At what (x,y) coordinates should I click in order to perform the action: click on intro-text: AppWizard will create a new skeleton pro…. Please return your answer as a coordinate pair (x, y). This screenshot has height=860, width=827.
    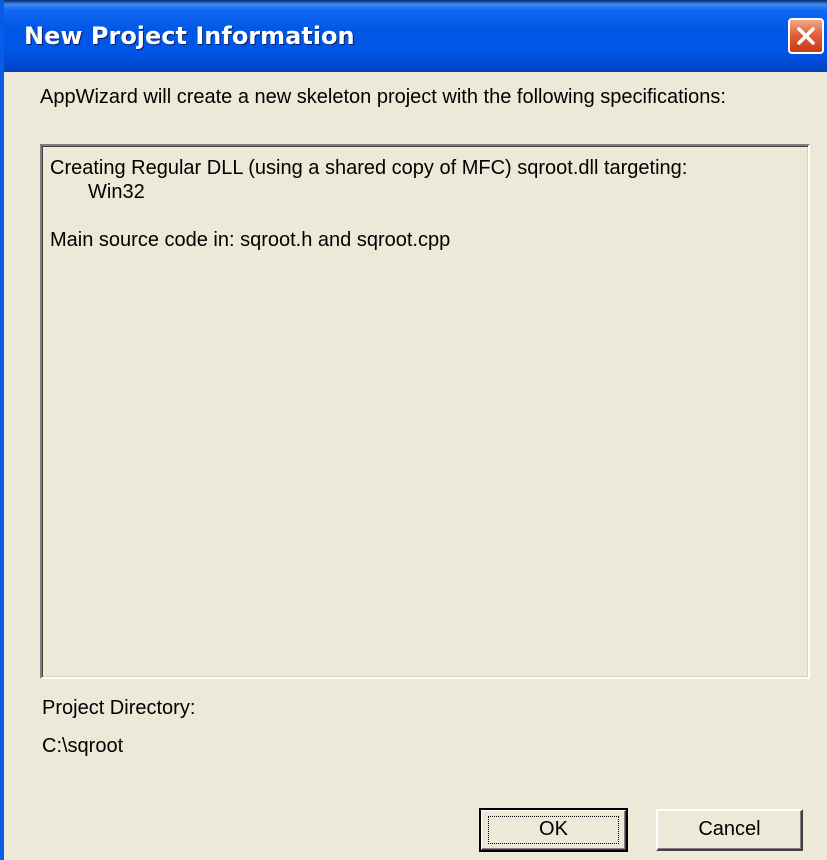
    Looking at the image, I should click on (383, 97).